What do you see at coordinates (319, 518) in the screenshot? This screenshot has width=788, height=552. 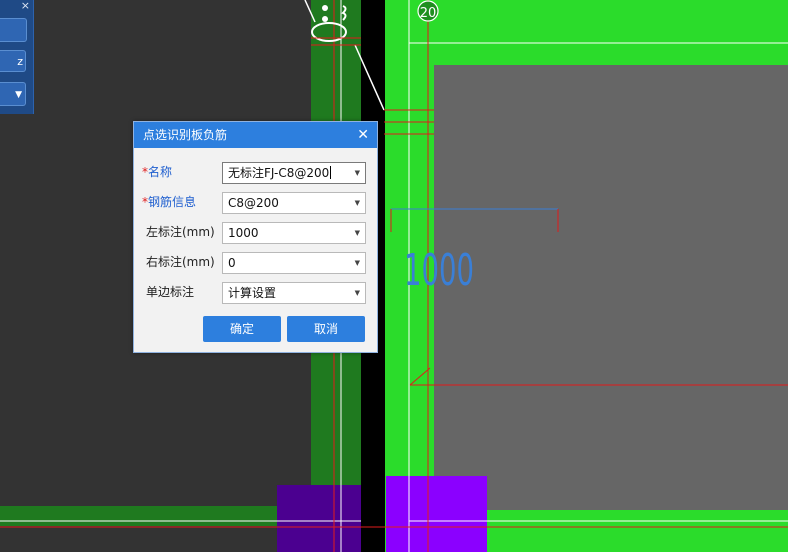 I see `column-dark-purple` at bounding box center [319, 518].